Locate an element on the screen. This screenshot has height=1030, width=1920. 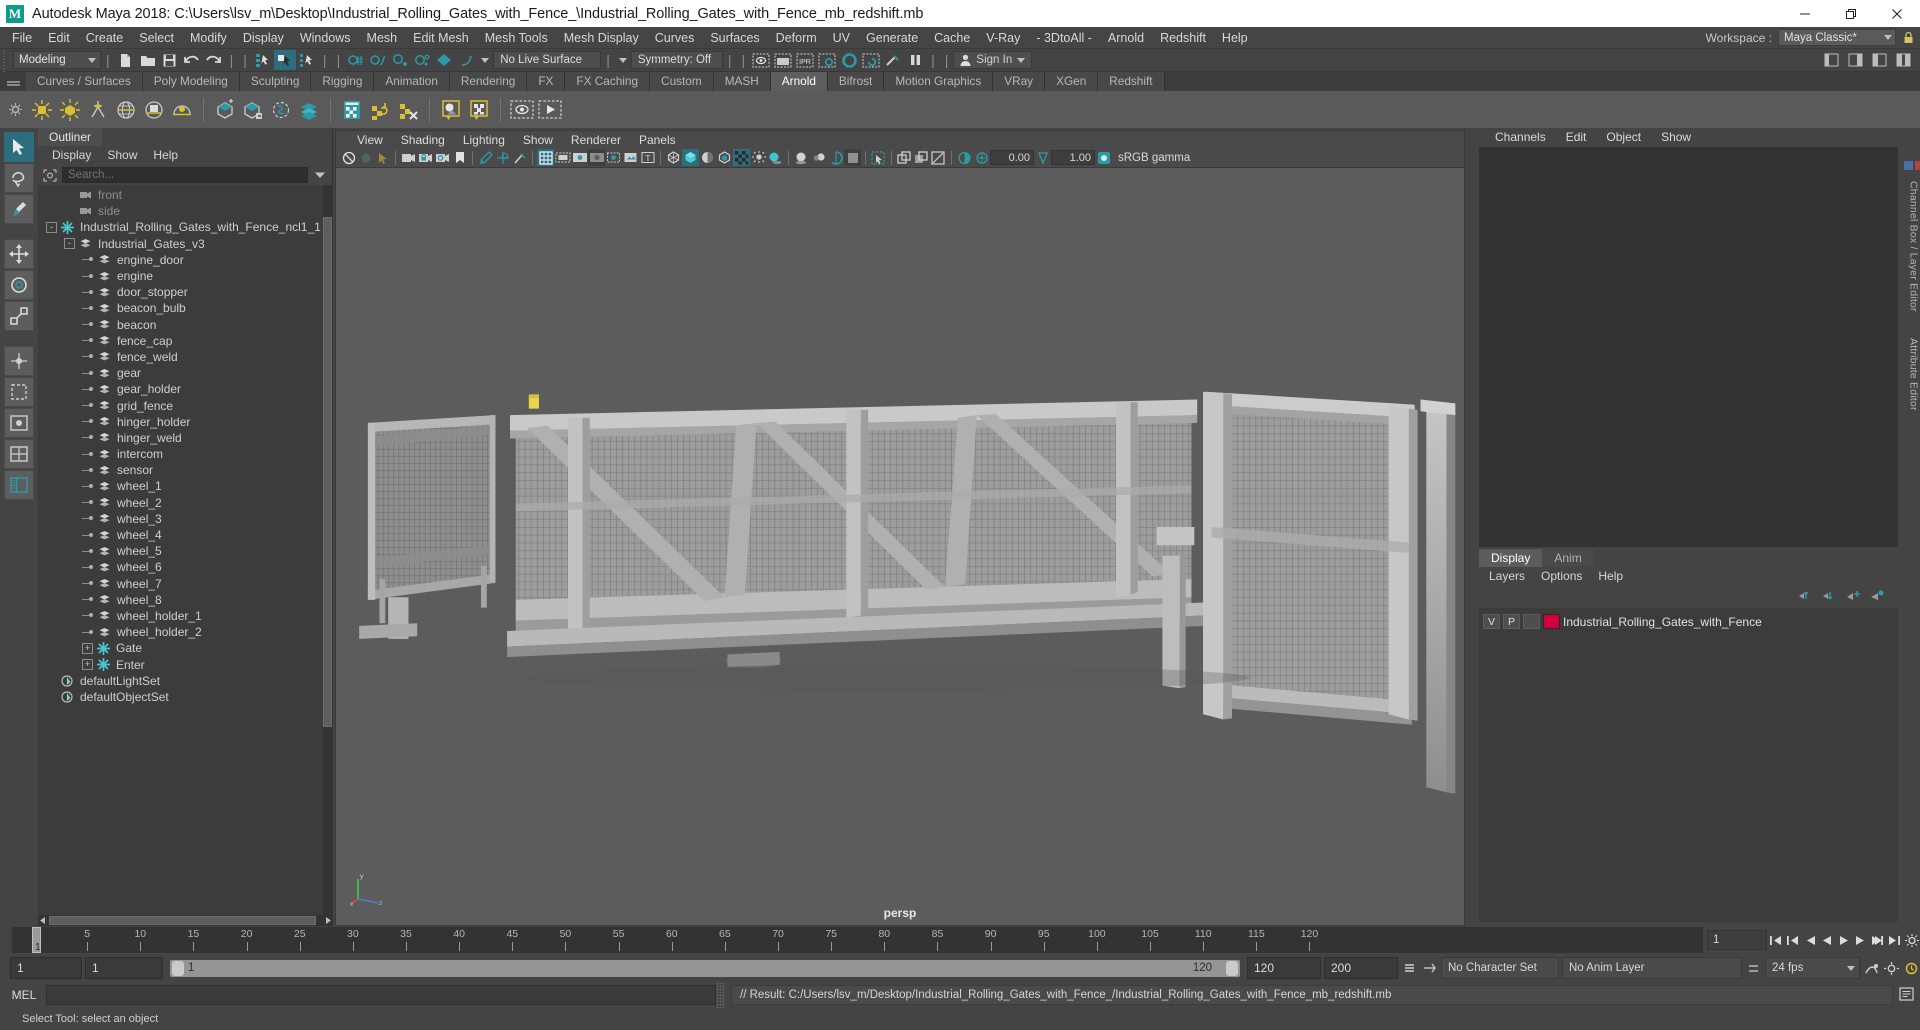
shelf-tab-sculpting: Sculpting is located at coordinates (275, 81).